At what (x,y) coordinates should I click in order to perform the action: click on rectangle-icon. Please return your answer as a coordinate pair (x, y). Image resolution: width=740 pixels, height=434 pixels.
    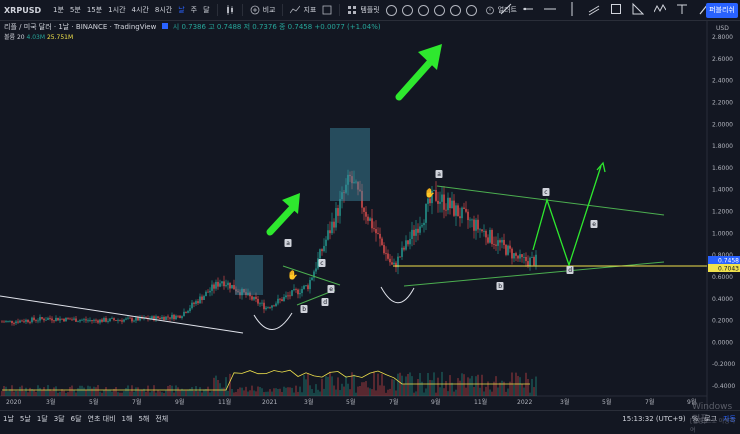
    Looking at the image, I should click on (616, 9).